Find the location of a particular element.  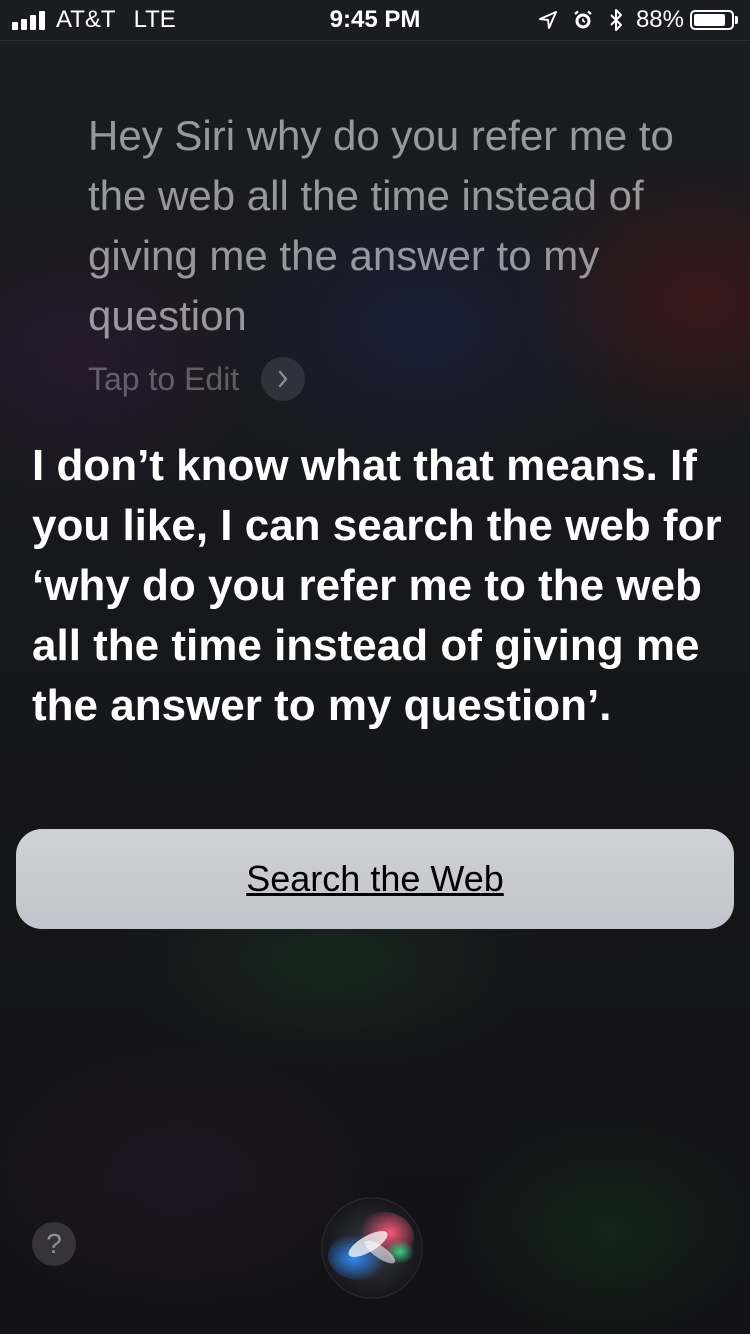

status-right: 88% is located at coordinates (631, 20).